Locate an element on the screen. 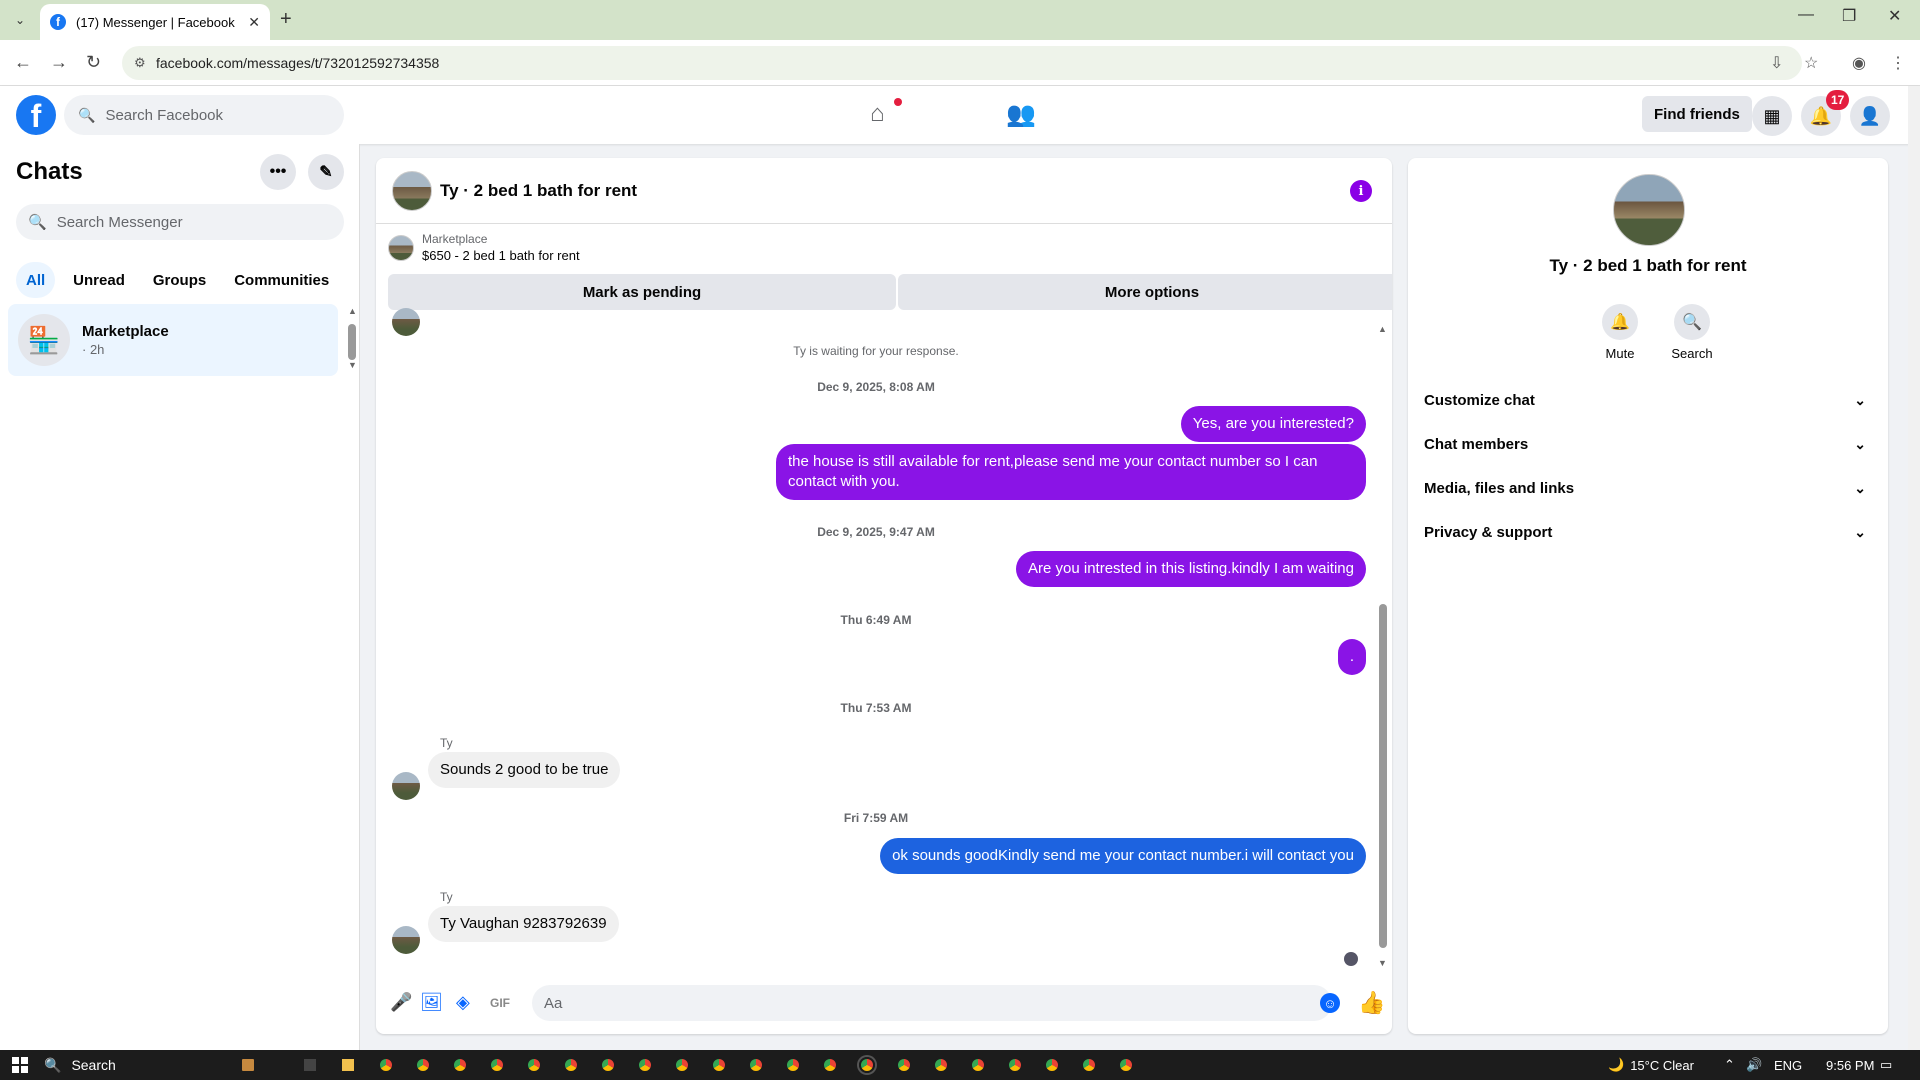 The image size is (1920, 1080). listing-title: $650 - 2 bed 1 bath for rent is located at coordinates (501, 255).